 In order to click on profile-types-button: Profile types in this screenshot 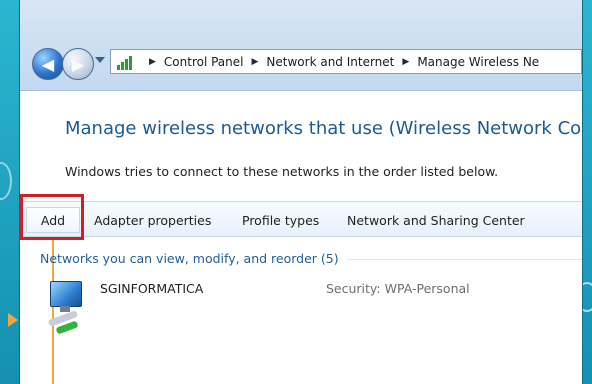, I will do `click(280, 220)`.